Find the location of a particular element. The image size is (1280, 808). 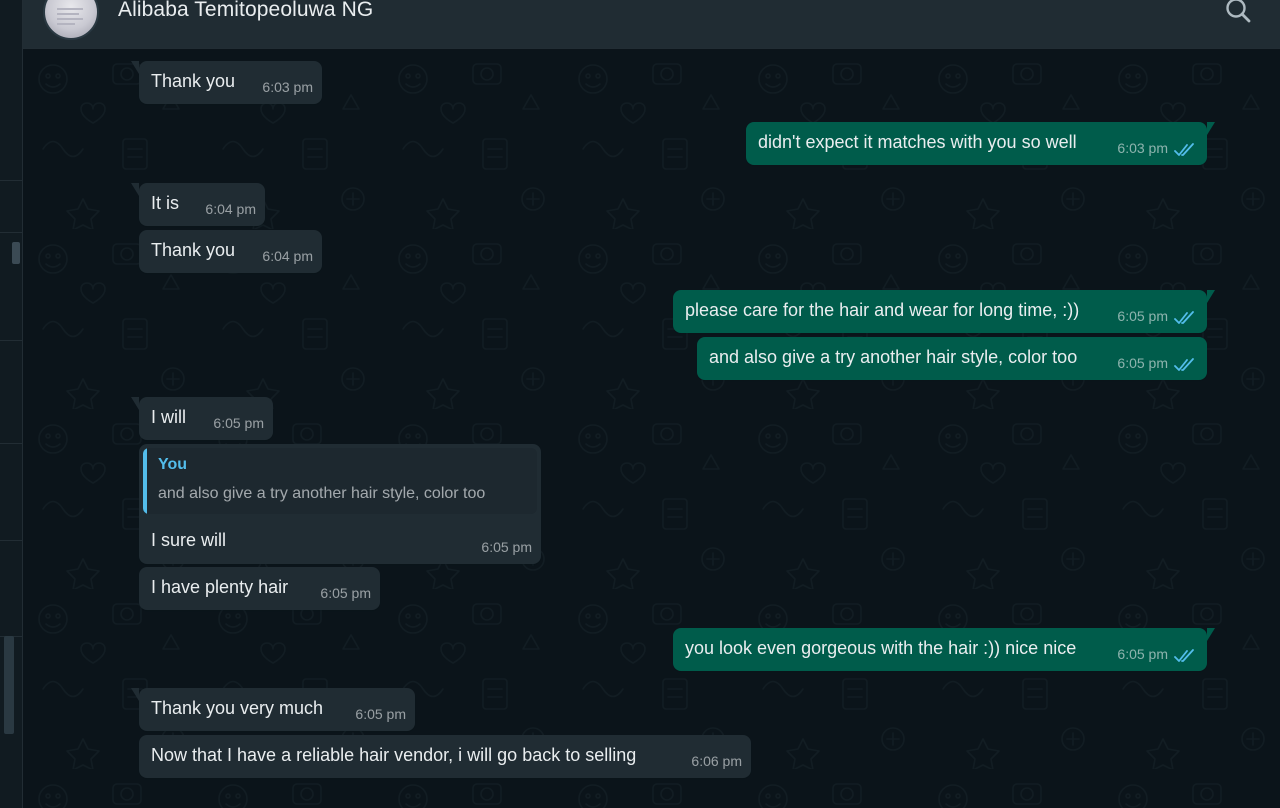

message-text: I will is located at coordinates (168, 417).